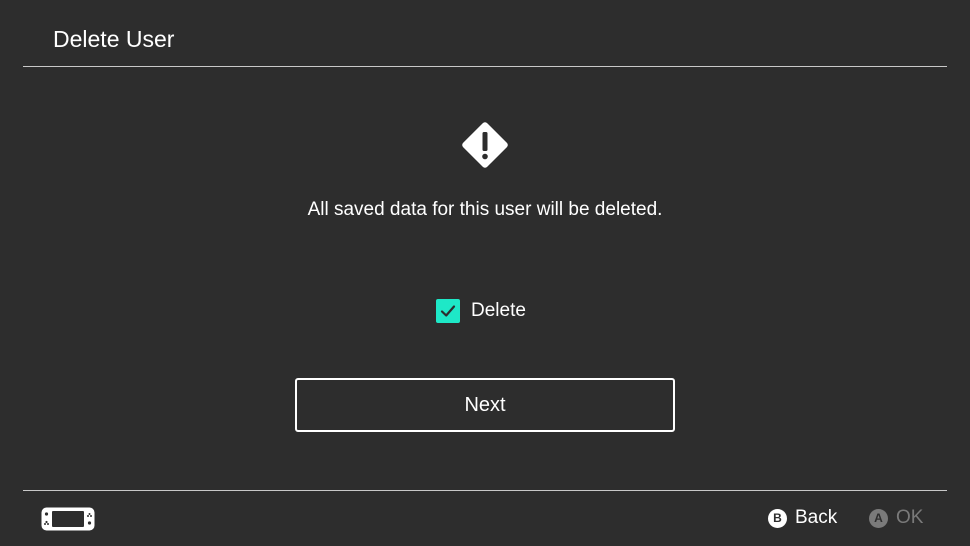 This screenshot has height=546, width=970. I want to click on a-button-icon: A, so click(878, 518).